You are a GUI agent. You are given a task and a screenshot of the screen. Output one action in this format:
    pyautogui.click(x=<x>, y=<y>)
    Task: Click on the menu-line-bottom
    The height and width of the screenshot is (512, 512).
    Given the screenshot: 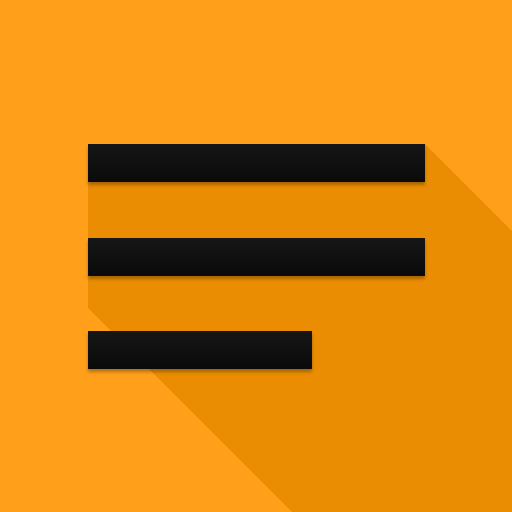 What is the action you would take?
    pyautogui.click(x=200, y=350)
    